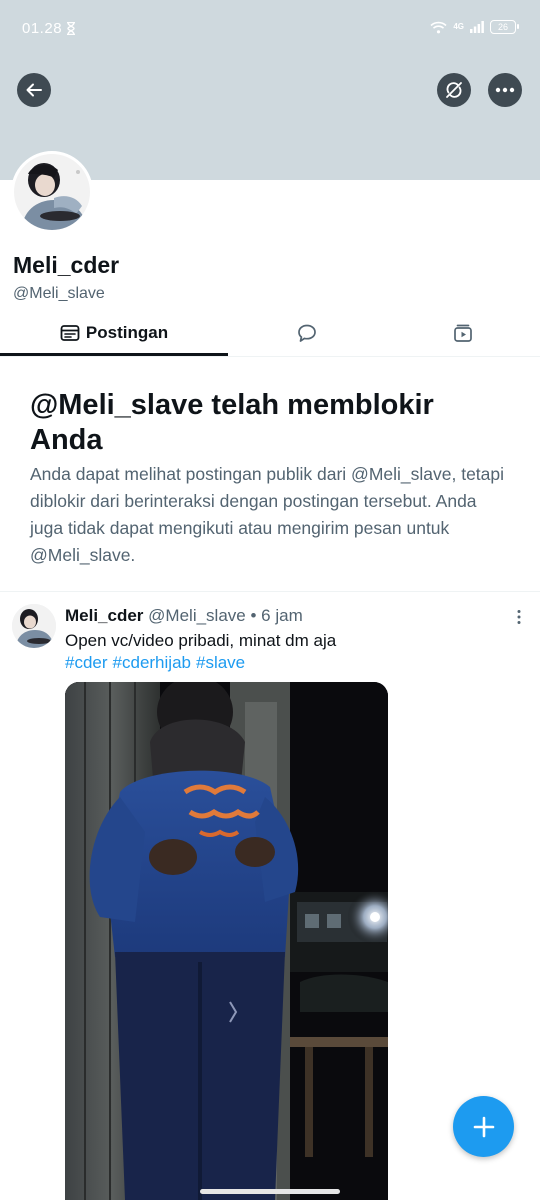 The image size is (540, 1200). I want to click on replies-icon, so click(307, 333).